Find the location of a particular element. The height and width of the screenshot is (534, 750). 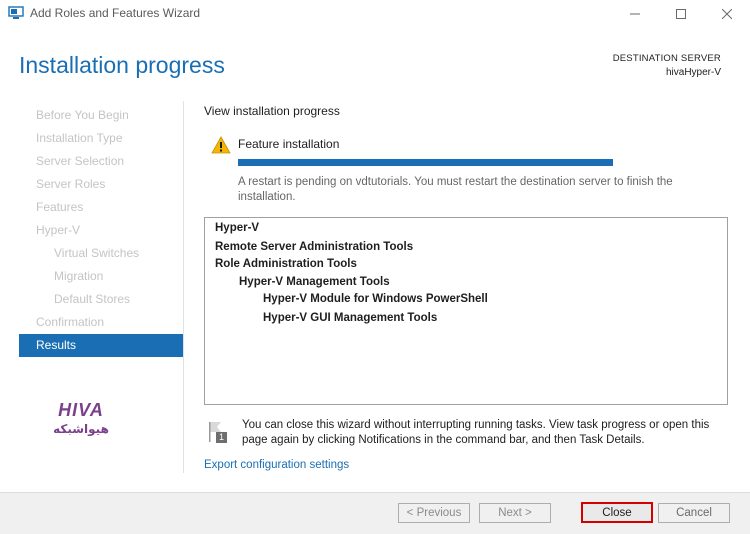

feature-installation-title: Feature installation is located at coordinates (289, 144).